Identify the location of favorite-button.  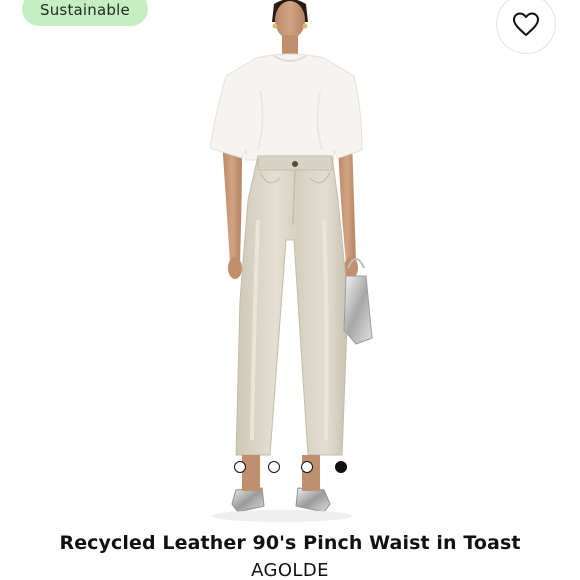
(526, 27).